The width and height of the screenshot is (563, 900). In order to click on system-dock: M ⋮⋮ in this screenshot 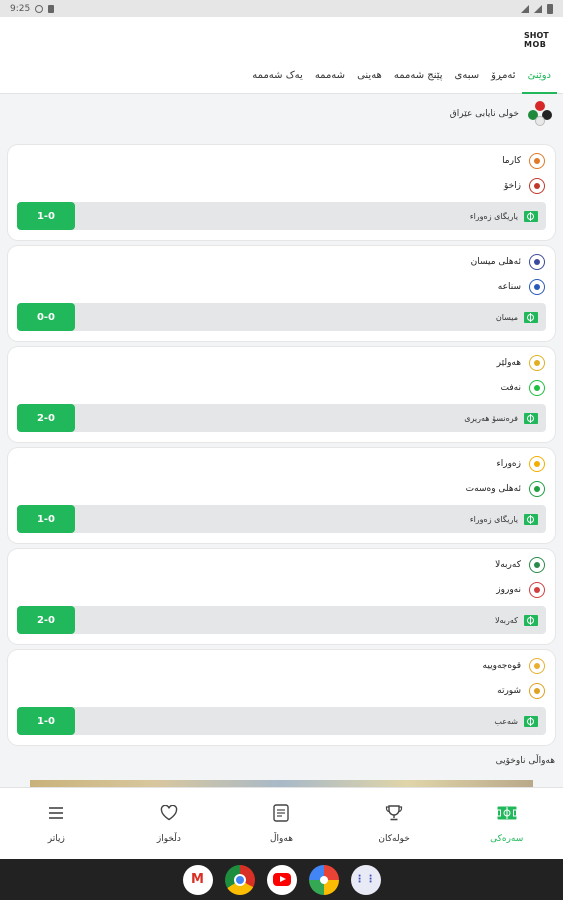, I will do `click(281, 879)`.